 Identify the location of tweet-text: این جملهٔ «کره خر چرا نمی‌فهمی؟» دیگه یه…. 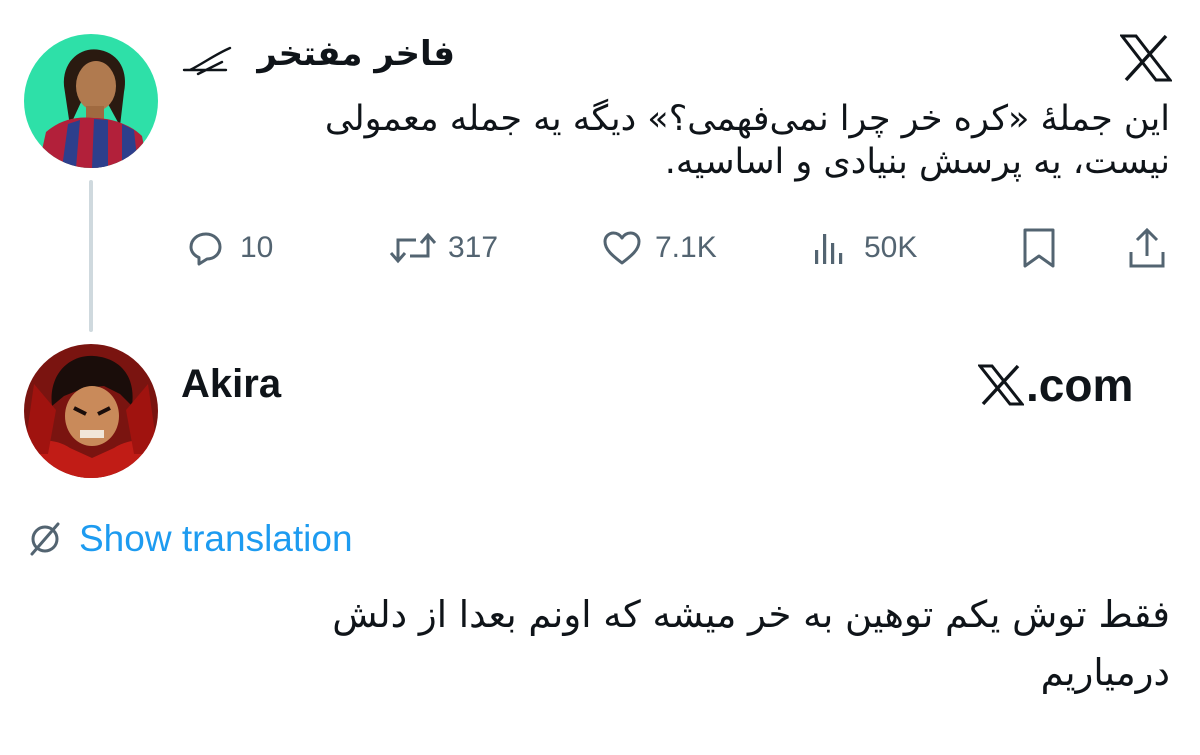
(675, 141).